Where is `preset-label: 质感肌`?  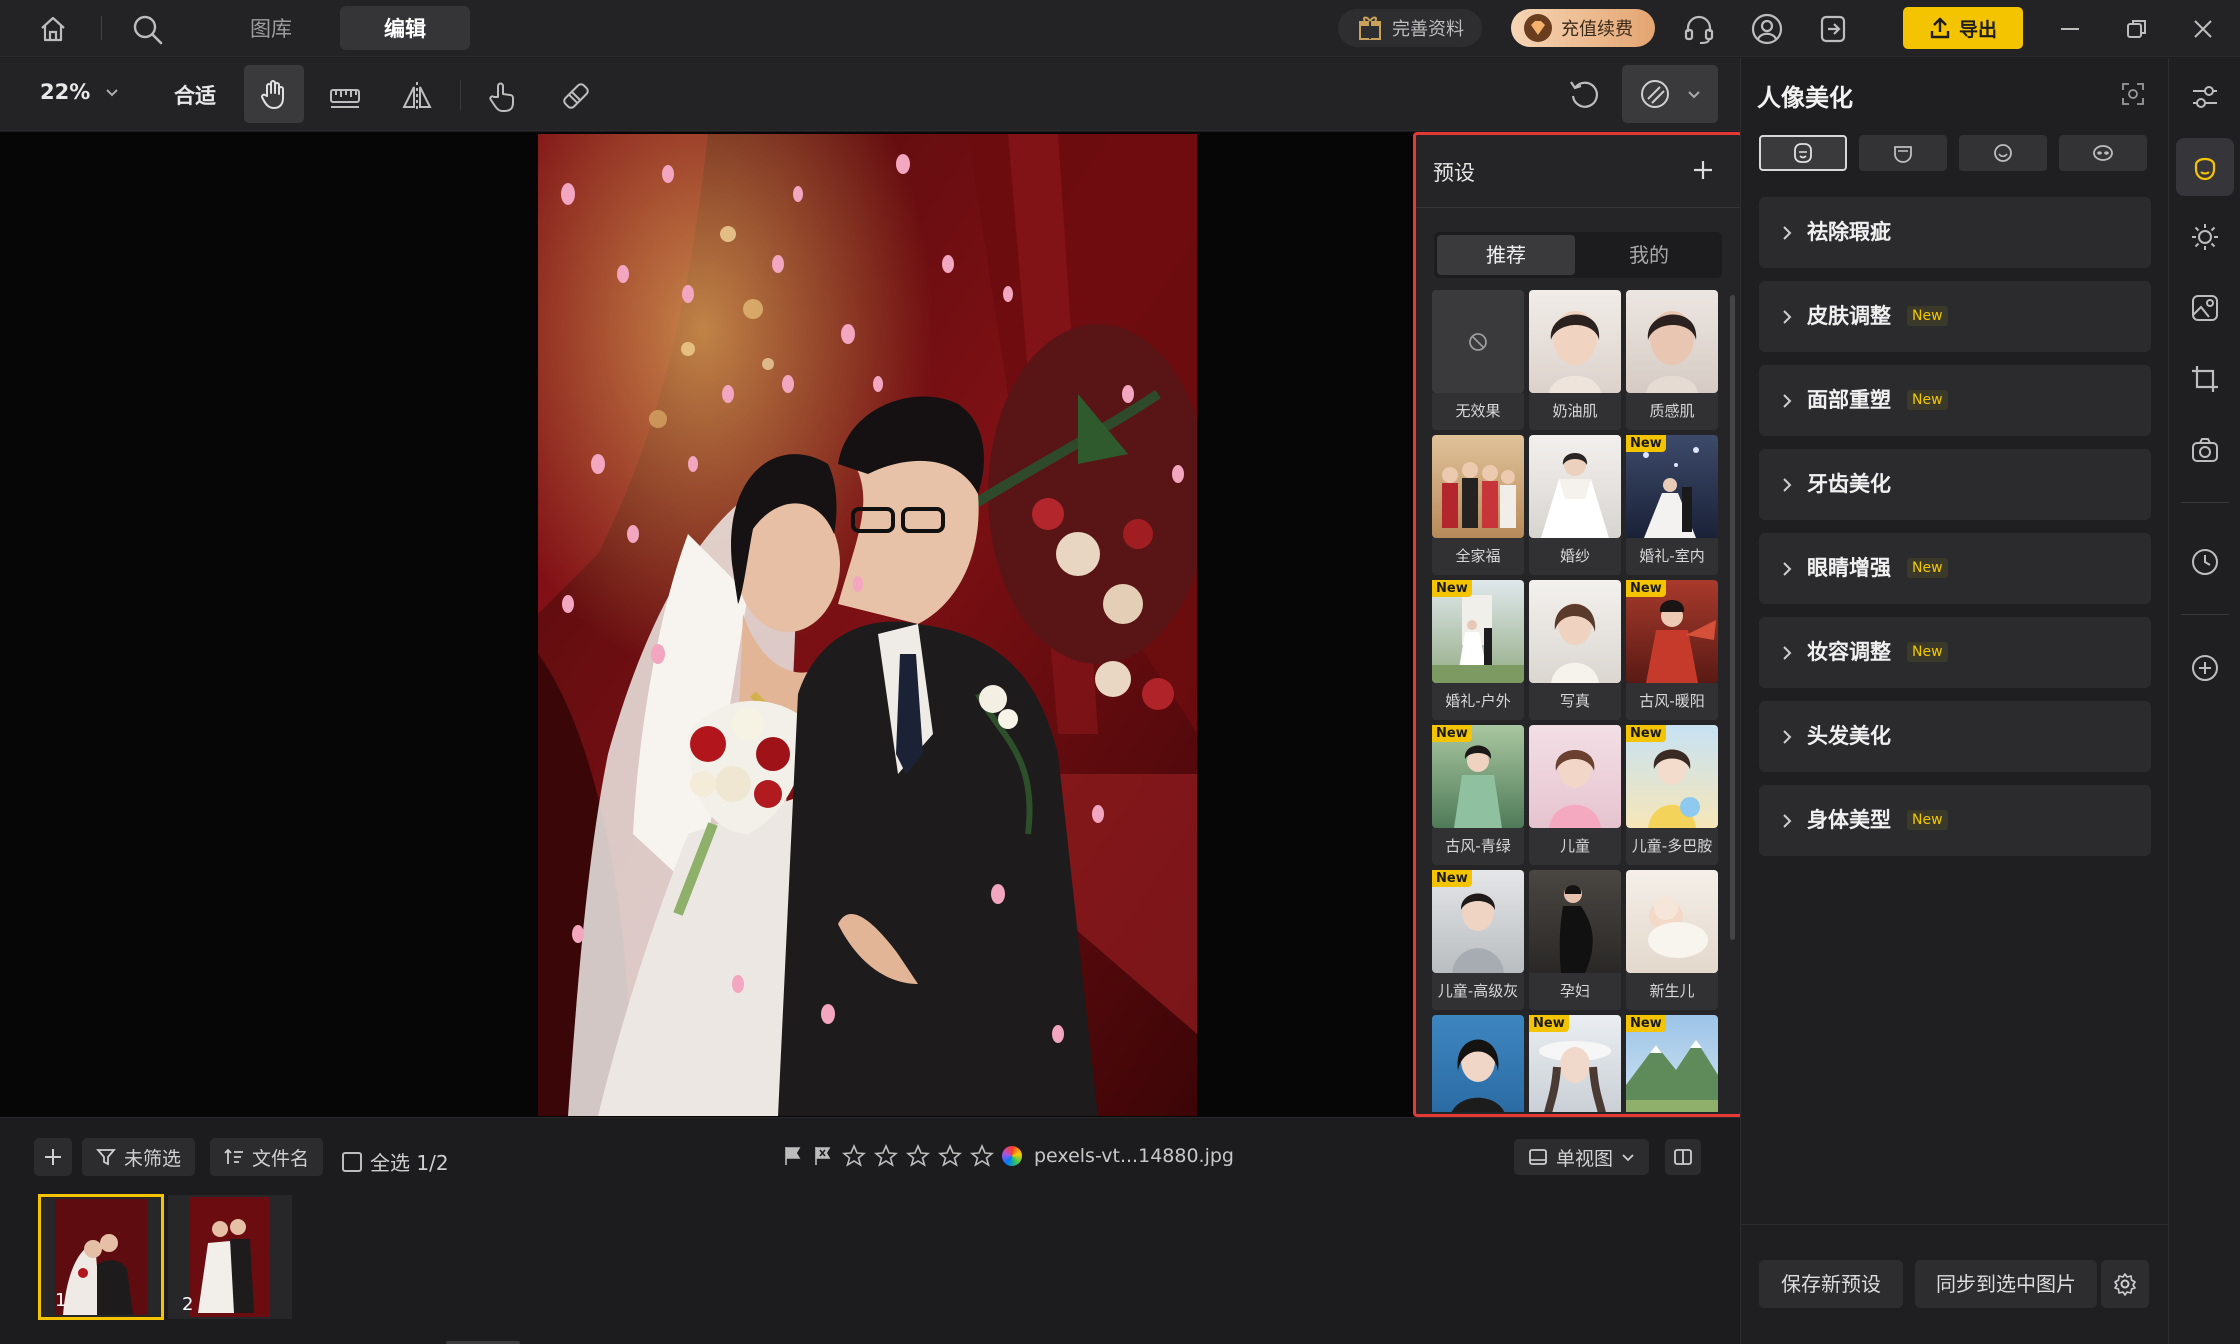
preset-label: 质感肌 is located at coordinates (1672, 411).